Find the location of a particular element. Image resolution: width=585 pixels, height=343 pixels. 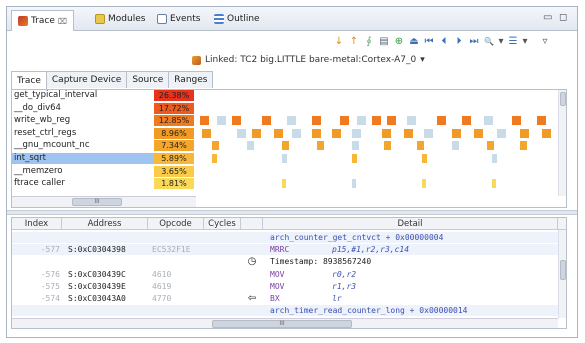

last-icon: ⏭ is located at coordinates (474, 42).